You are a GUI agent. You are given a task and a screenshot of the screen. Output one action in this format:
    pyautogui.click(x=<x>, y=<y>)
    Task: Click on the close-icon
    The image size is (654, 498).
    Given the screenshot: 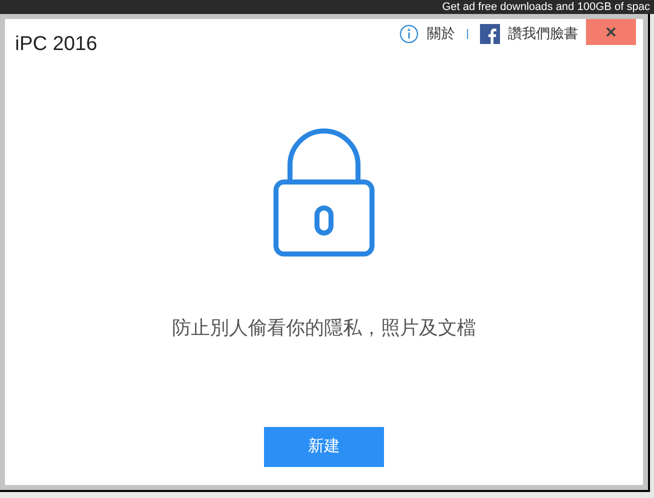 What is the action you would take?
    pyautogui.click(x=611, y=32)
    